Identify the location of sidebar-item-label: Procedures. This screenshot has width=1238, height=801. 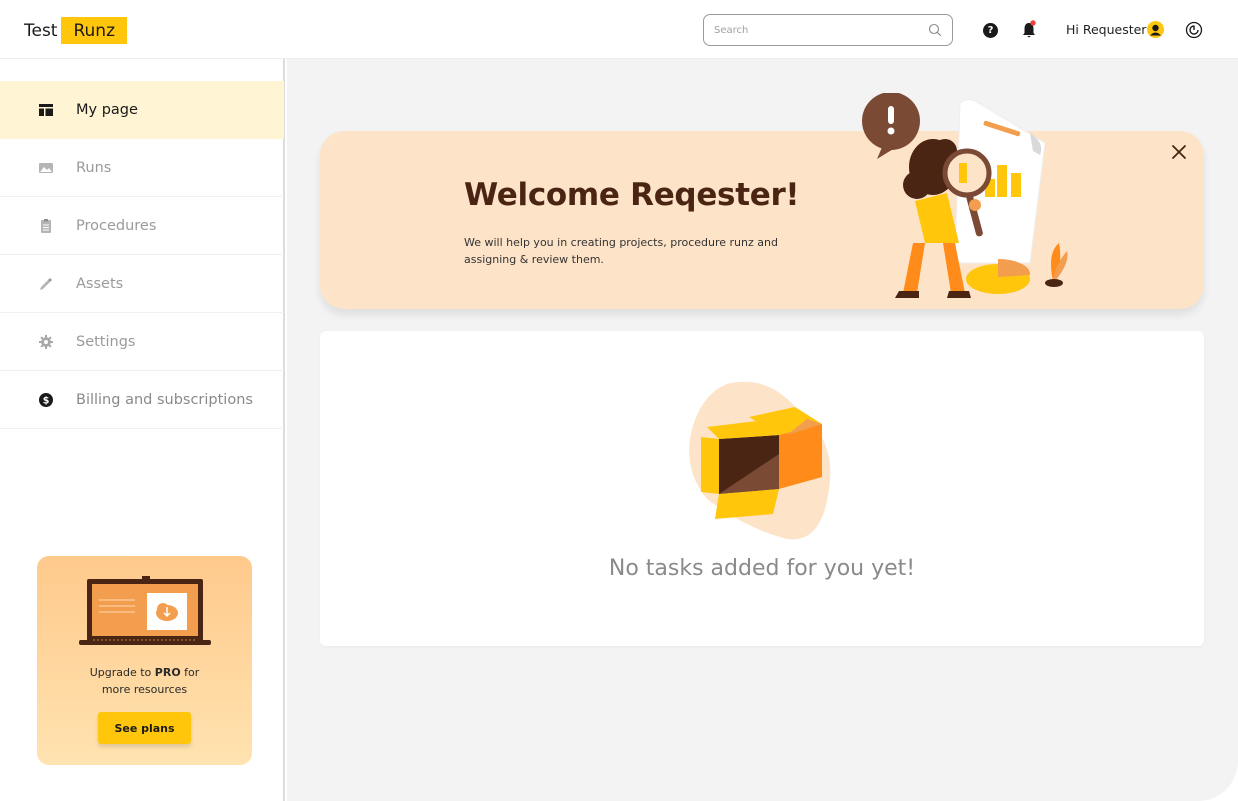
(116, 225).